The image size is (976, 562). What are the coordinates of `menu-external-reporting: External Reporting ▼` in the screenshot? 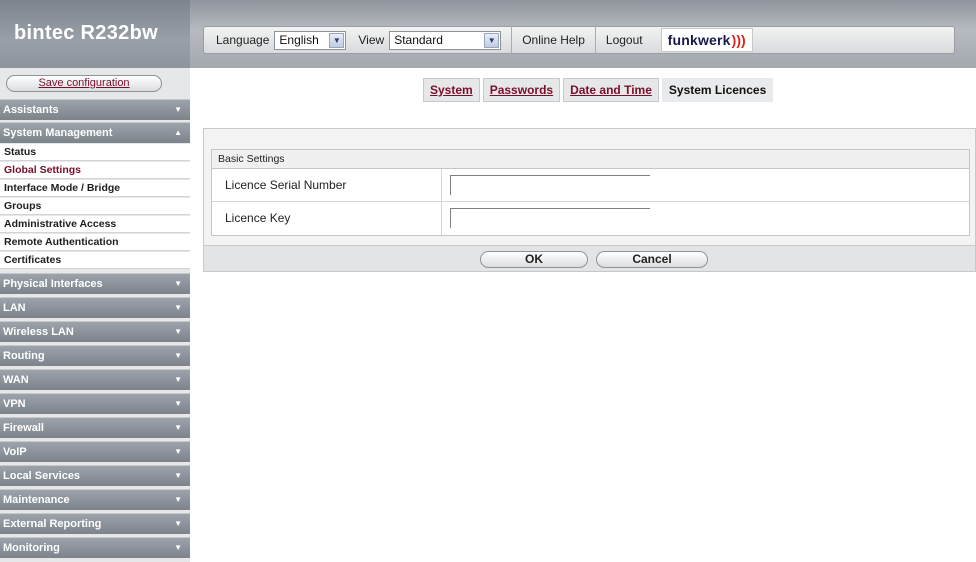 It's located at (95, 523).